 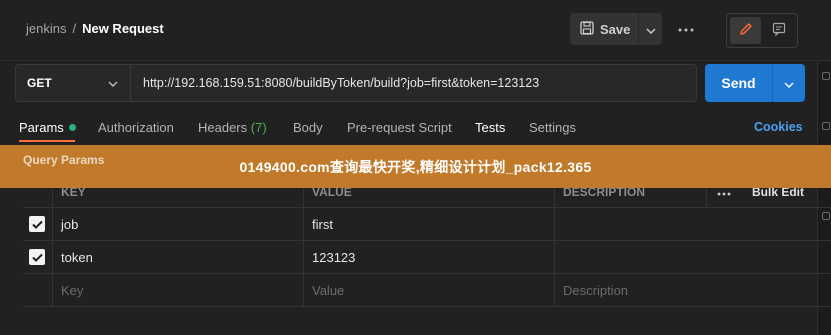 I want to click on tab-headers: Headers (7), so click(x=232, y=127).